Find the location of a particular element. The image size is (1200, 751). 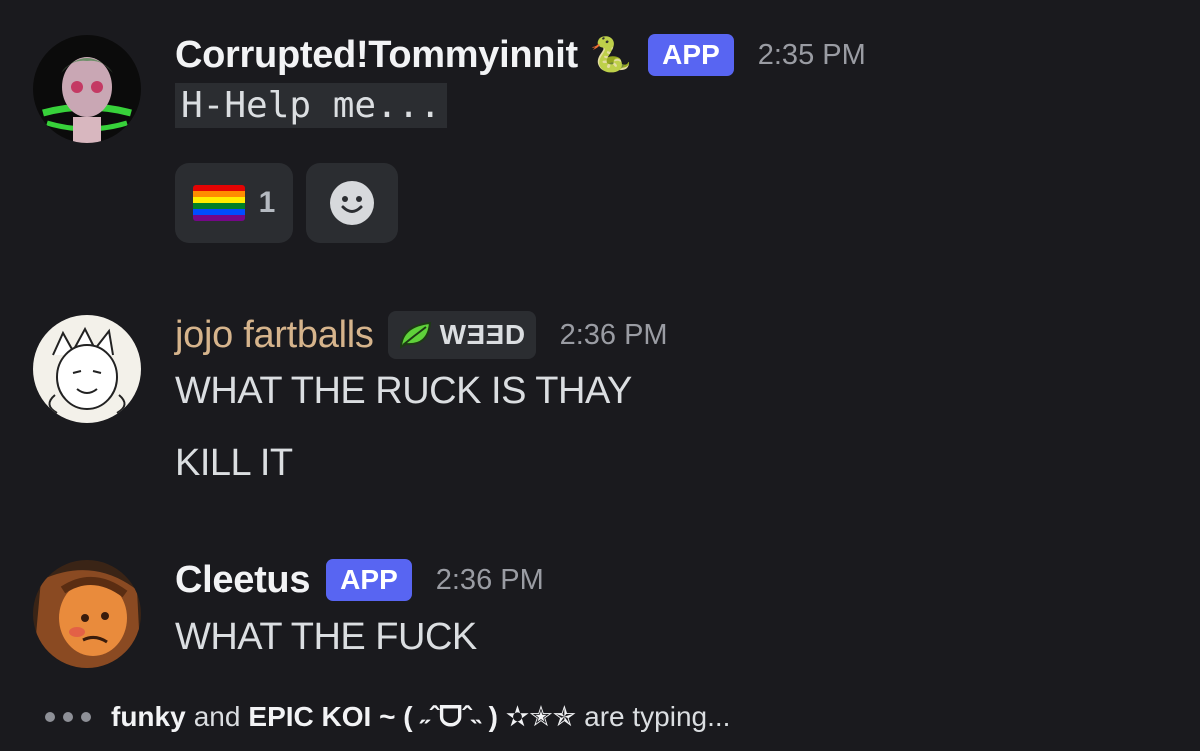

message-text: KILL IT is located at coordinates (234, 463).